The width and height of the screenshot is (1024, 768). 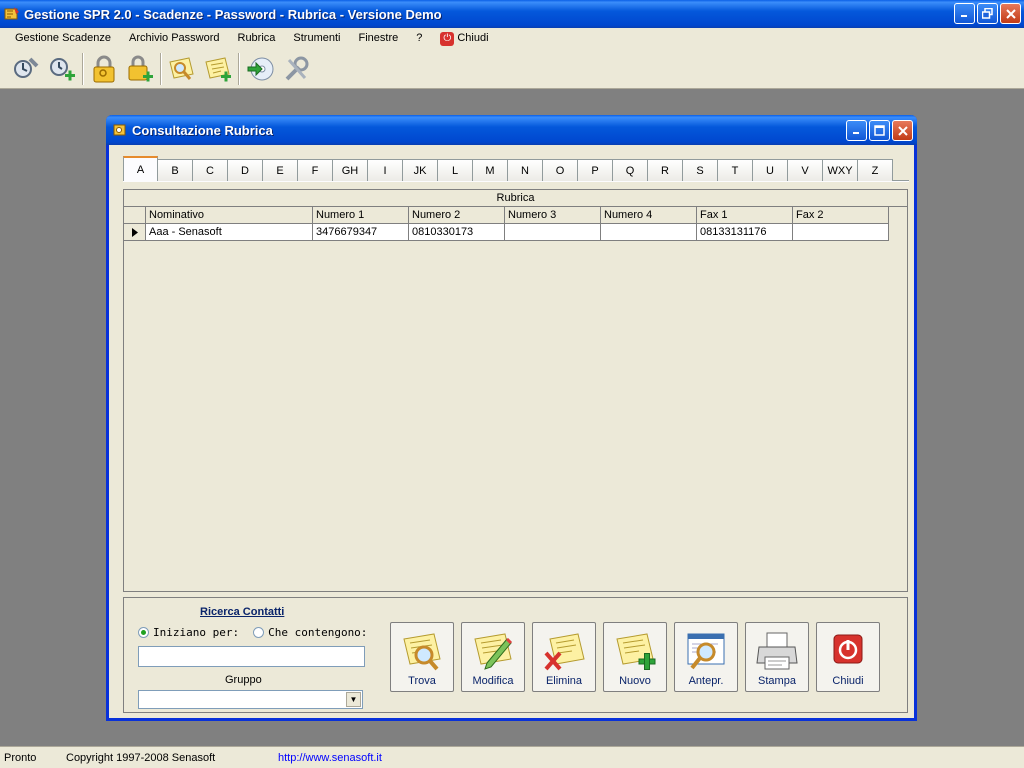 I want to click on cell-numero-2: 0810330173, so click(x=457, y=232).